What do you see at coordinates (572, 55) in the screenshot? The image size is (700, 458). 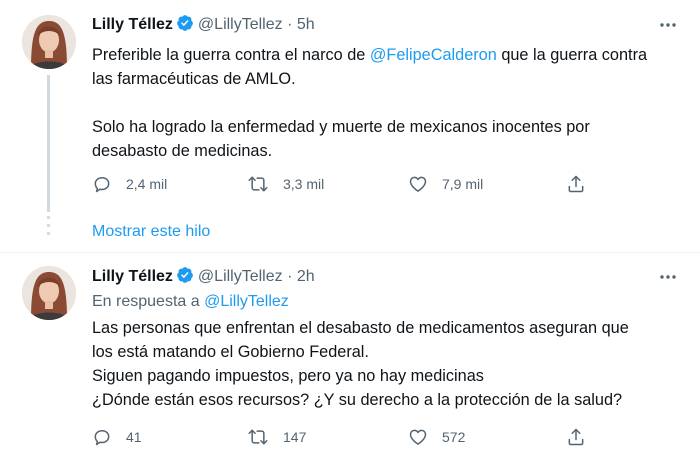 I see `text-line: que la guerra contra` at bounding box center [572, 55].